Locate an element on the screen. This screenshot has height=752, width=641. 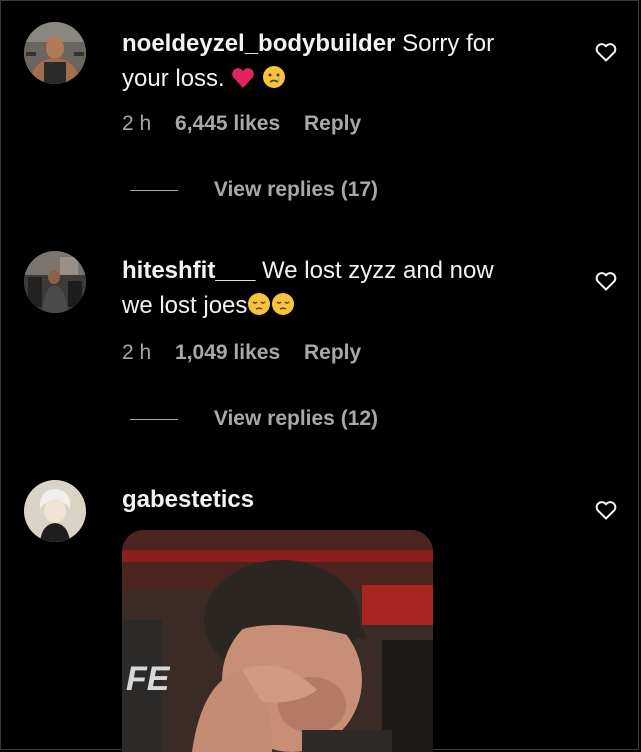
comment-username: noeldeyzel_bodybuilder is located at coordinates (258, 43).